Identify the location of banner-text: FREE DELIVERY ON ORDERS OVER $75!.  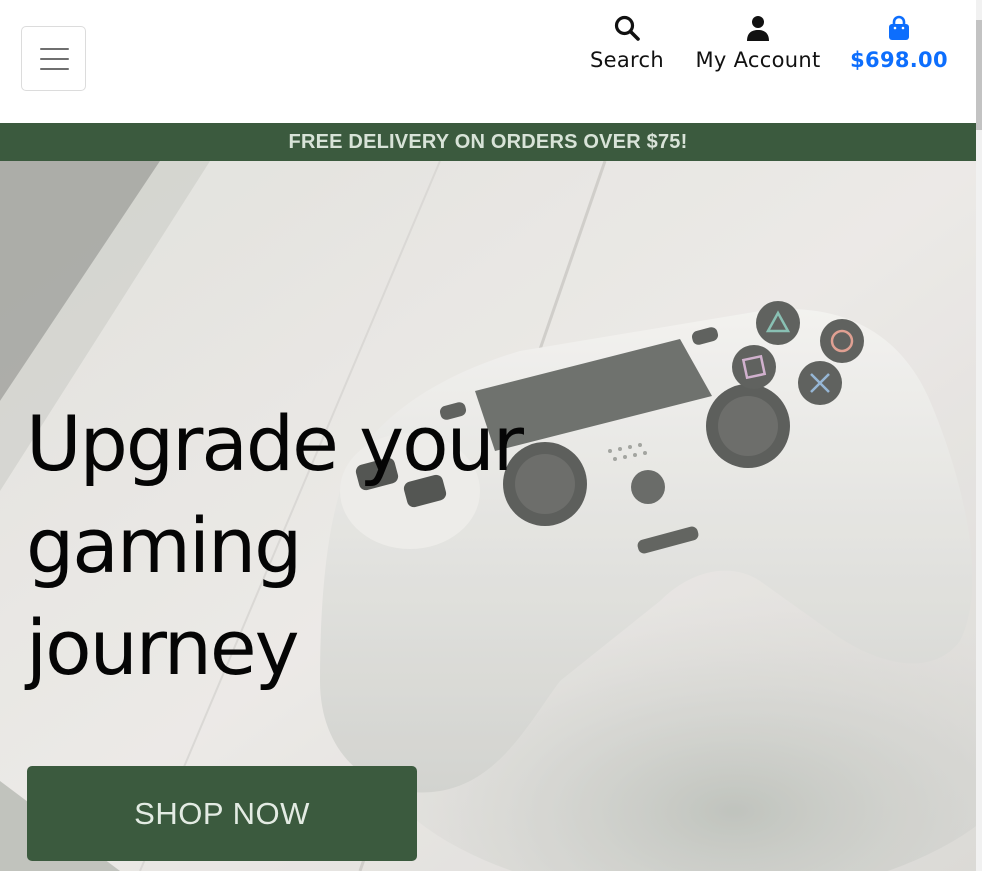
(488, 142).